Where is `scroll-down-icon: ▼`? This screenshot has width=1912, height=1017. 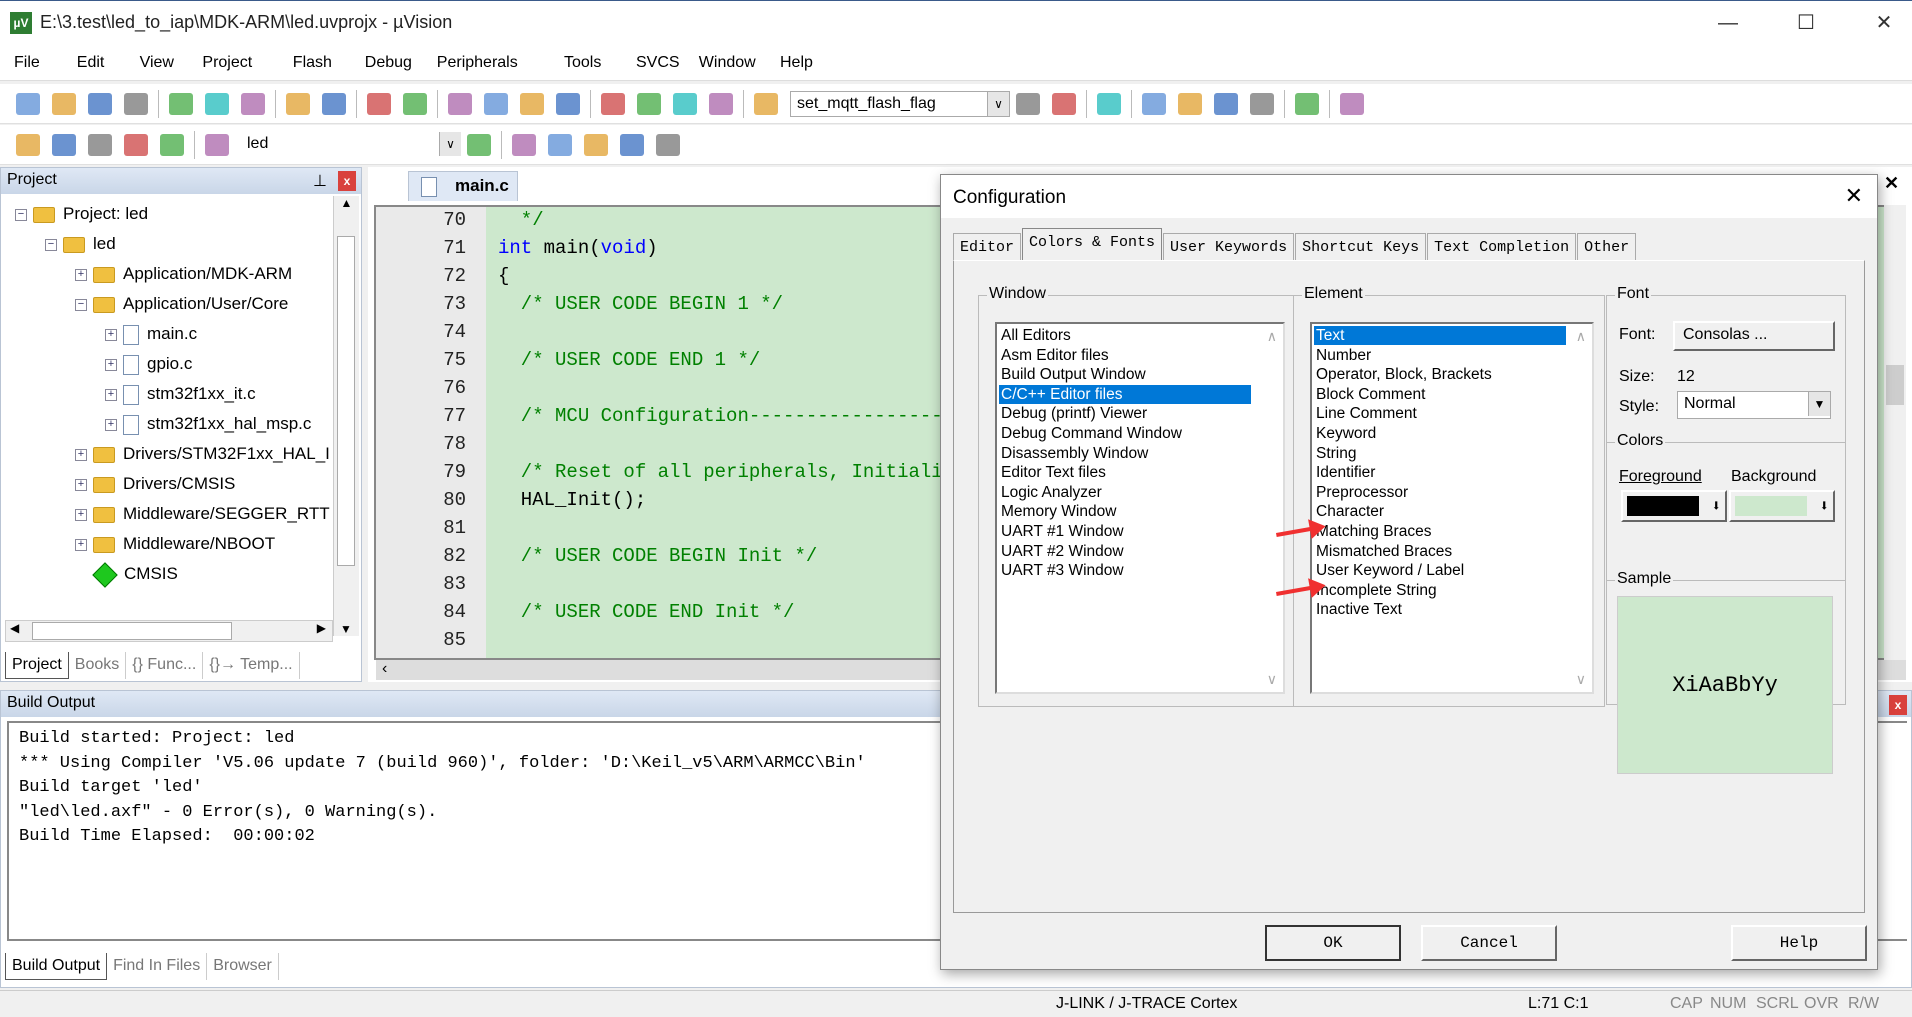
scroll-down-icon: ▼ is located at coordinates (346, 629).